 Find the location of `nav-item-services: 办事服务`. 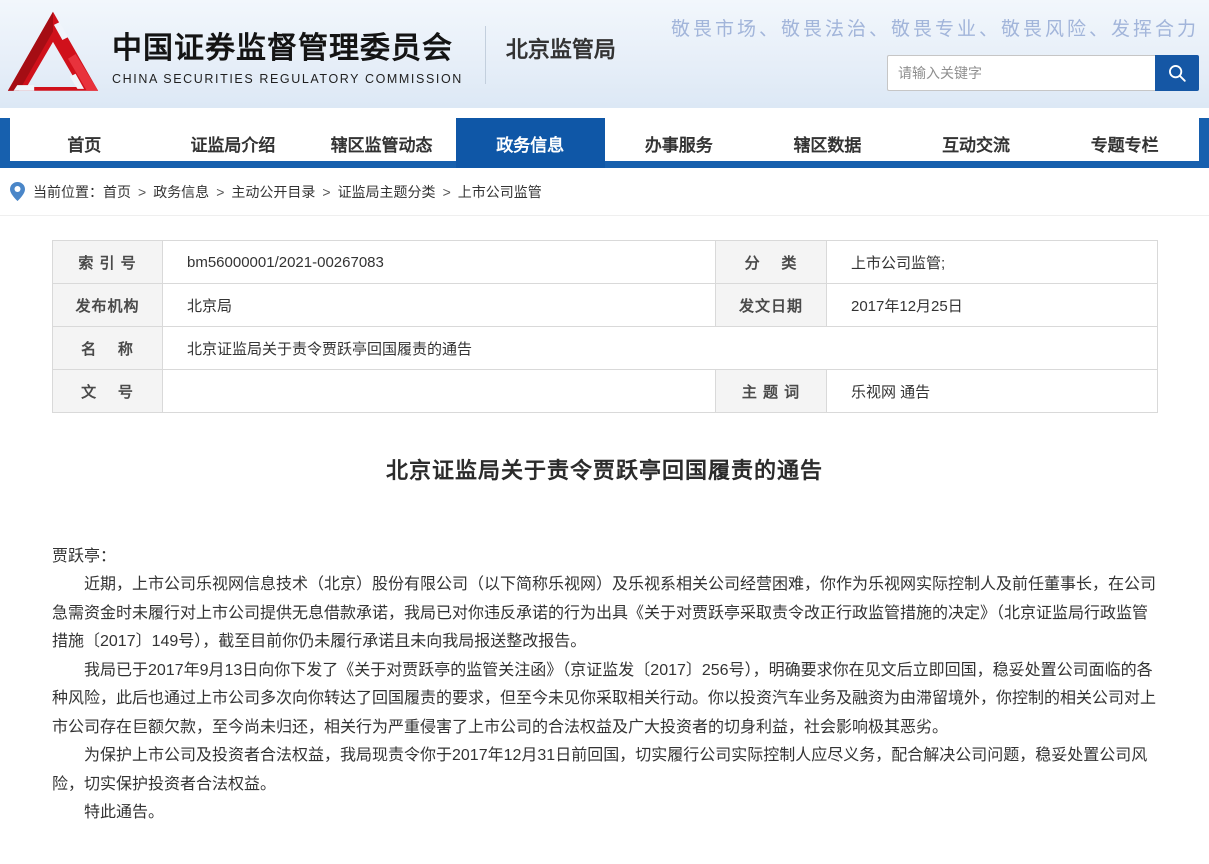

nav-item-services: 办事服务 is located at coordinates (679, 143).